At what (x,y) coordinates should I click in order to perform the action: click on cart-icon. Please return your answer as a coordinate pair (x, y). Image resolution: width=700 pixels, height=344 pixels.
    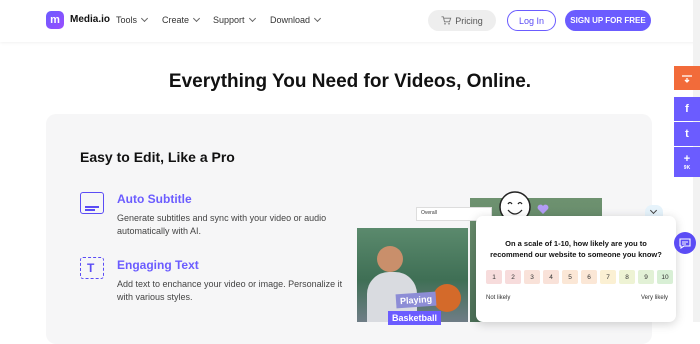
    Looking at the image, I should click on (446, 20).